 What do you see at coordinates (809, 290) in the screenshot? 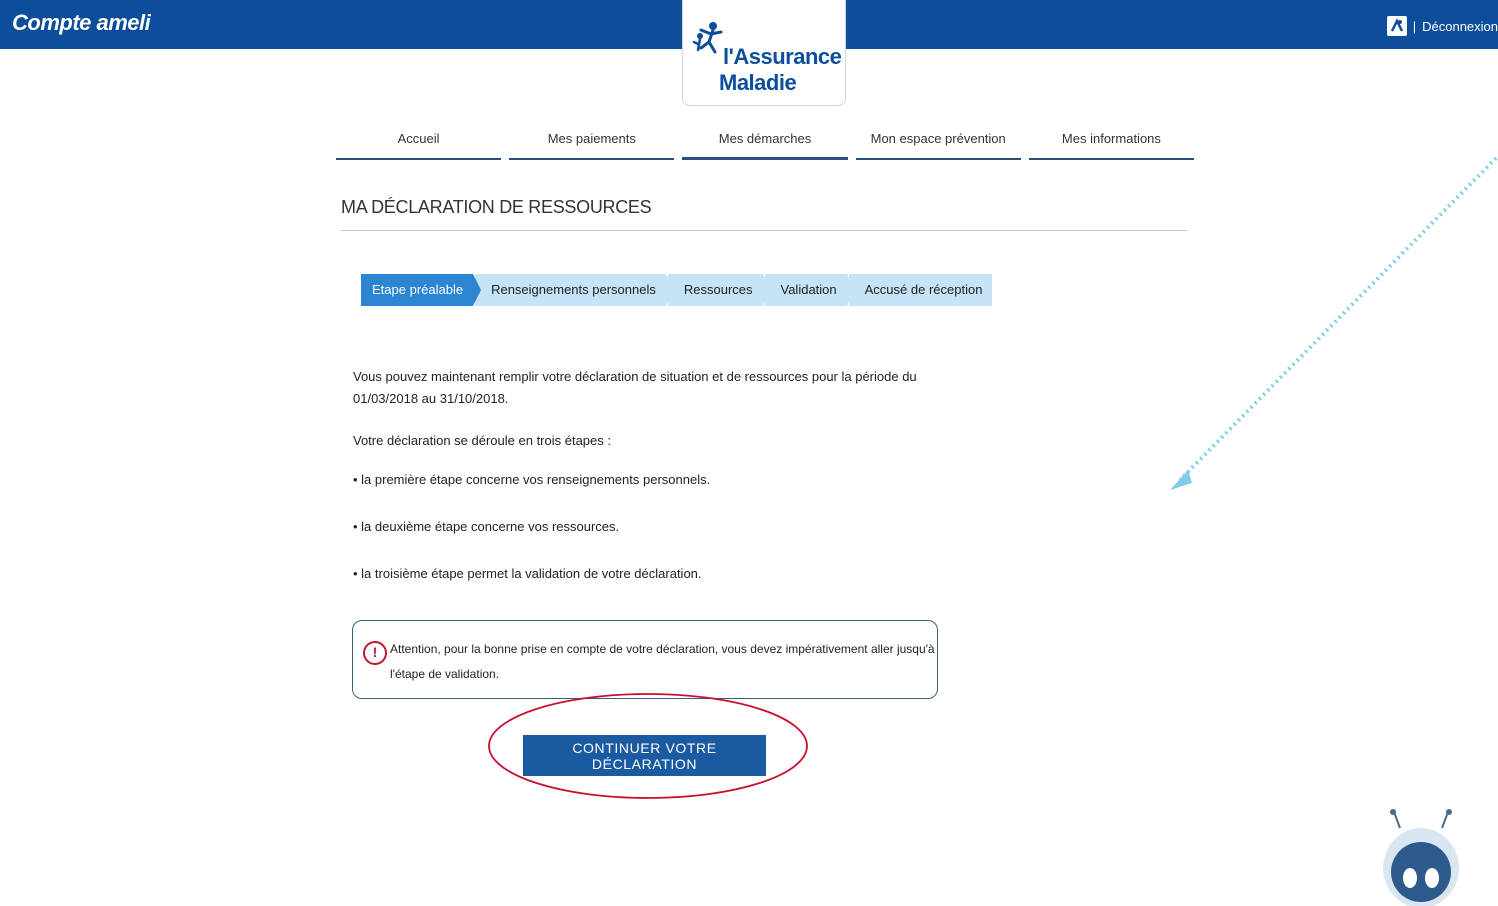
I see `step-validation: Validation` at bounding box center [809, 290].